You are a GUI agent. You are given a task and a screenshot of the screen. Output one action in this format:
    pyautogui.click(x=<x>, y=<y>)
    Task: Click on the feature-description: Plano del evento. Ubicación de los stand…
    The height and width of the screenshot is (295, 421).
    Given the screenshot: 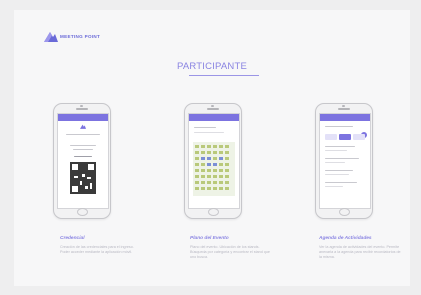 What is the action you would take?
    pyautogui.click(x=230, y=252)
    